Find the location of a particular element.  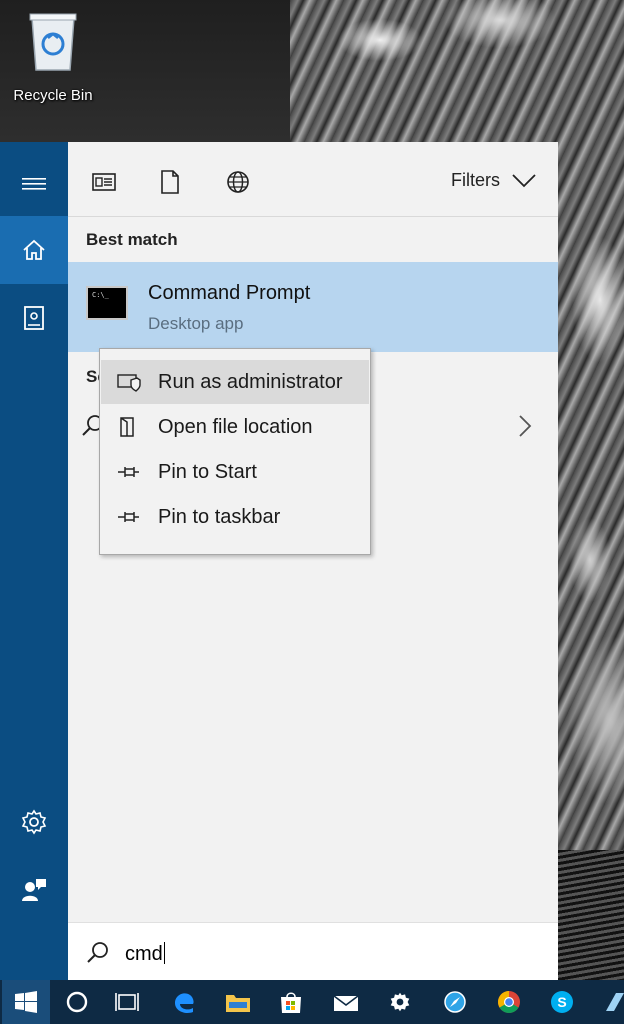

file-explorer-button is located at coordinates (238, 1002).